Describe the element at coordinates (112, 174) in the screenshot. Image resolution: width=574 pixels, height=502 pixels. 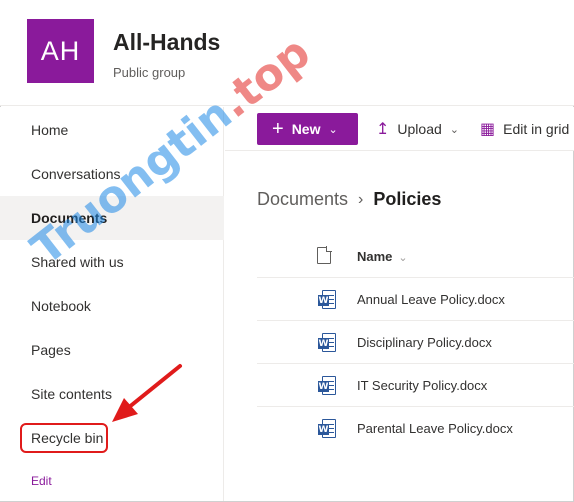
I see `nav-item-conversations: Conversations` at that location.